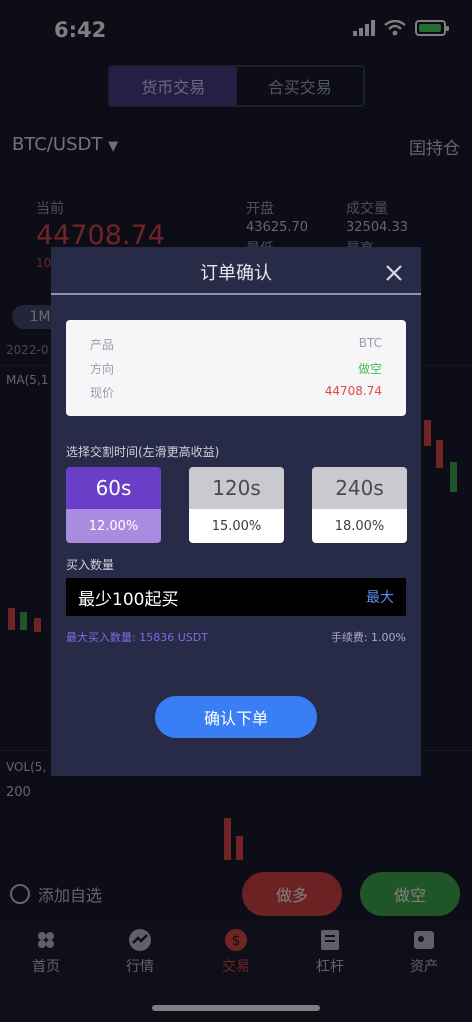  I want to click on modal-title: 订单确认, so click(236, 273).